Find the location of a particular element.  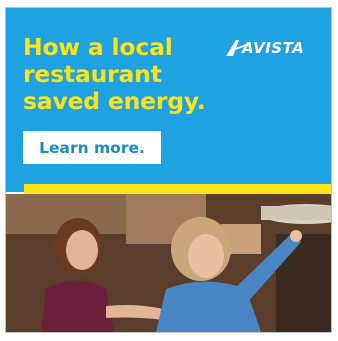

yellow-accent-stripe is located at coordinates (177, 189).